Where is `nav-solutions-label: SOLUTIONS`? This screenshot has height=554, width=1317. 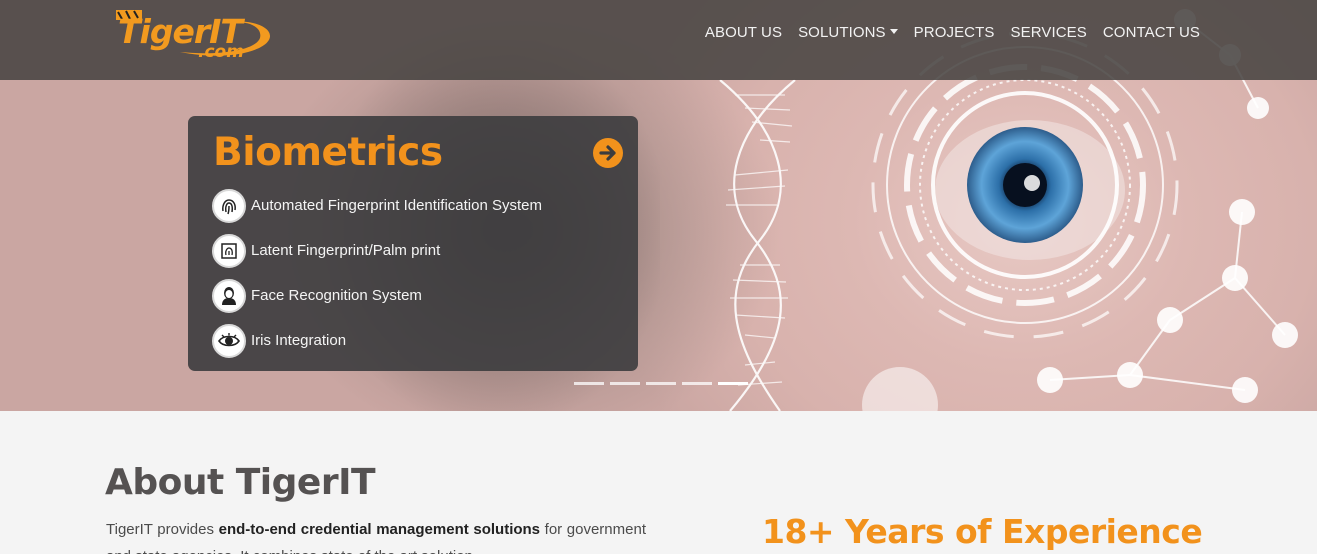 nav-solutions-label: SOLUTIONS is located at coordinates (842, 32).